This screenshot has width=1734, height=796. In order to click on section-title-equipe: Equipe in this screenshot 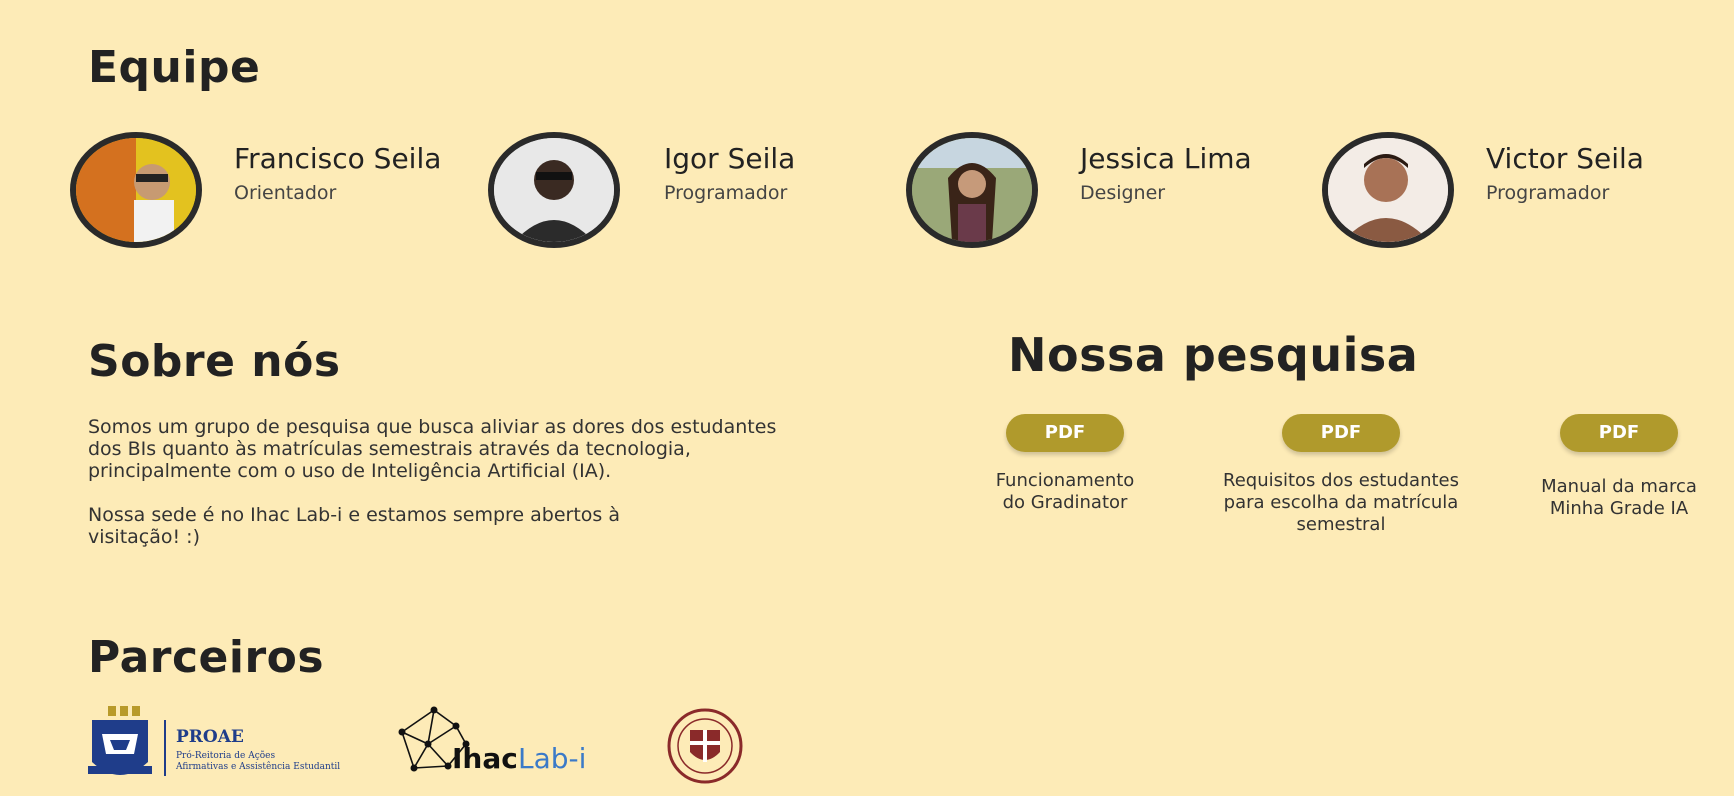, I will do `click(174, 67)`.